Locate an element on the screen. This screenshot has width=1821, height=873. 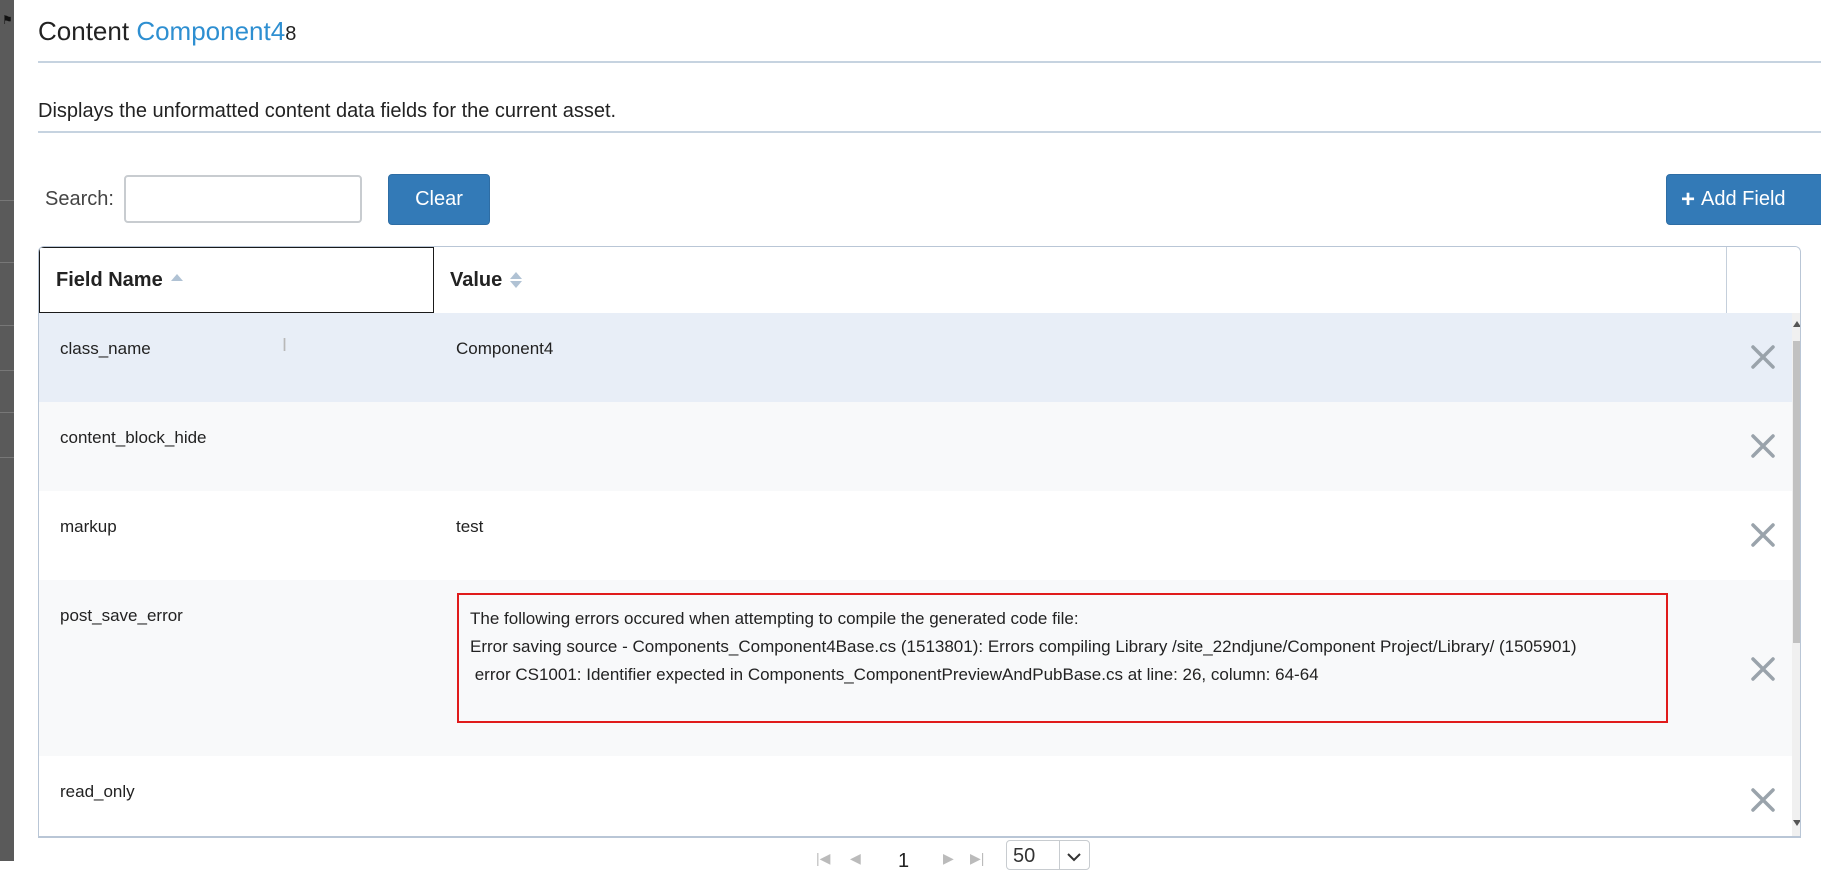
field-name-cell: content_block_hide is located at coordinates (133, 437).